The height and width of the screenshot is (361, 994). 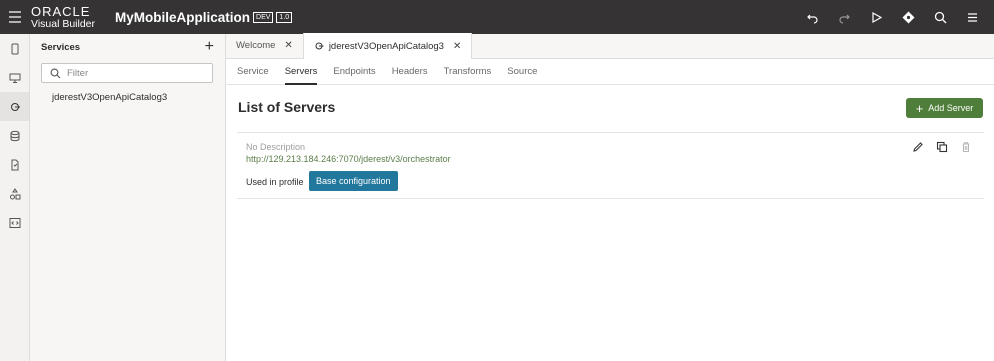 I want to click on header-actions, so click(x=892, y=17).